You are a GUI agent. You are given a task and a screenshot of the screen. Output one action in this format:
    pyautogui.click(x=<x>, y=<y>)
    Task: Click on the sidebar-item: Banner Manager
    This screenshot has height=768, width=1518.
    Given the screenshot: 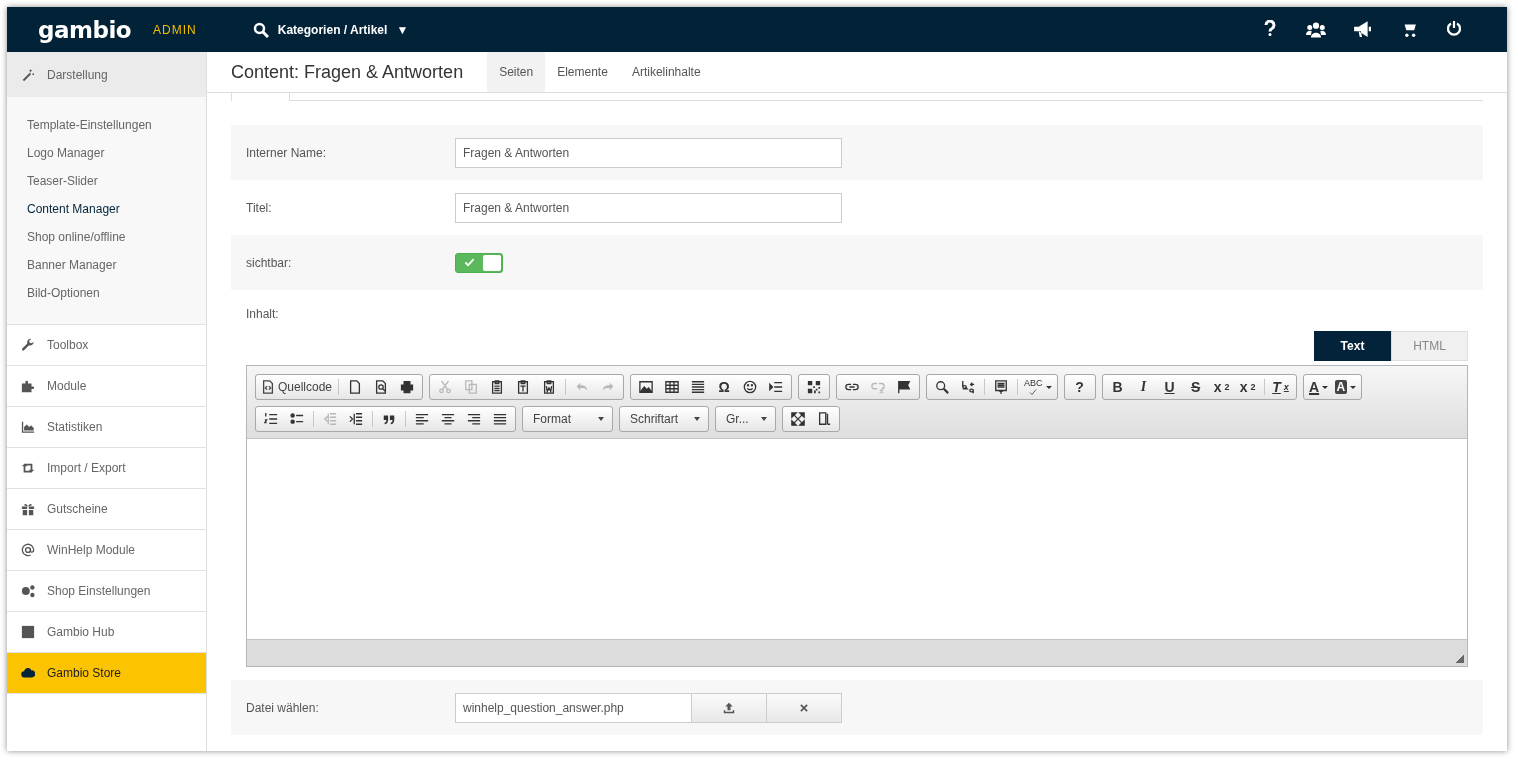 What is the action you would take?
    pyautogui.click(x=106, y=265)
    